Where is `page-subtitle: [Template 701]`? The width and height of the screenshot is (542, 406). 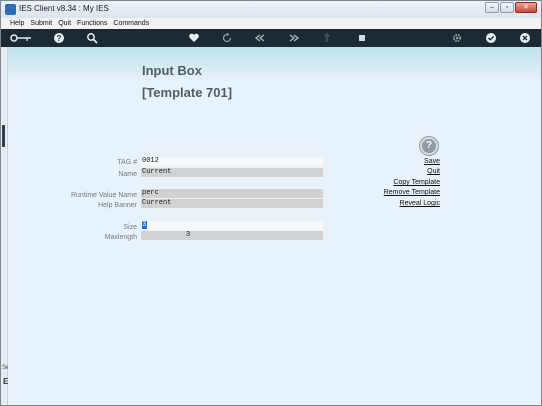 page-subtitle: [Template 701] is located at coordinates (187, 92).